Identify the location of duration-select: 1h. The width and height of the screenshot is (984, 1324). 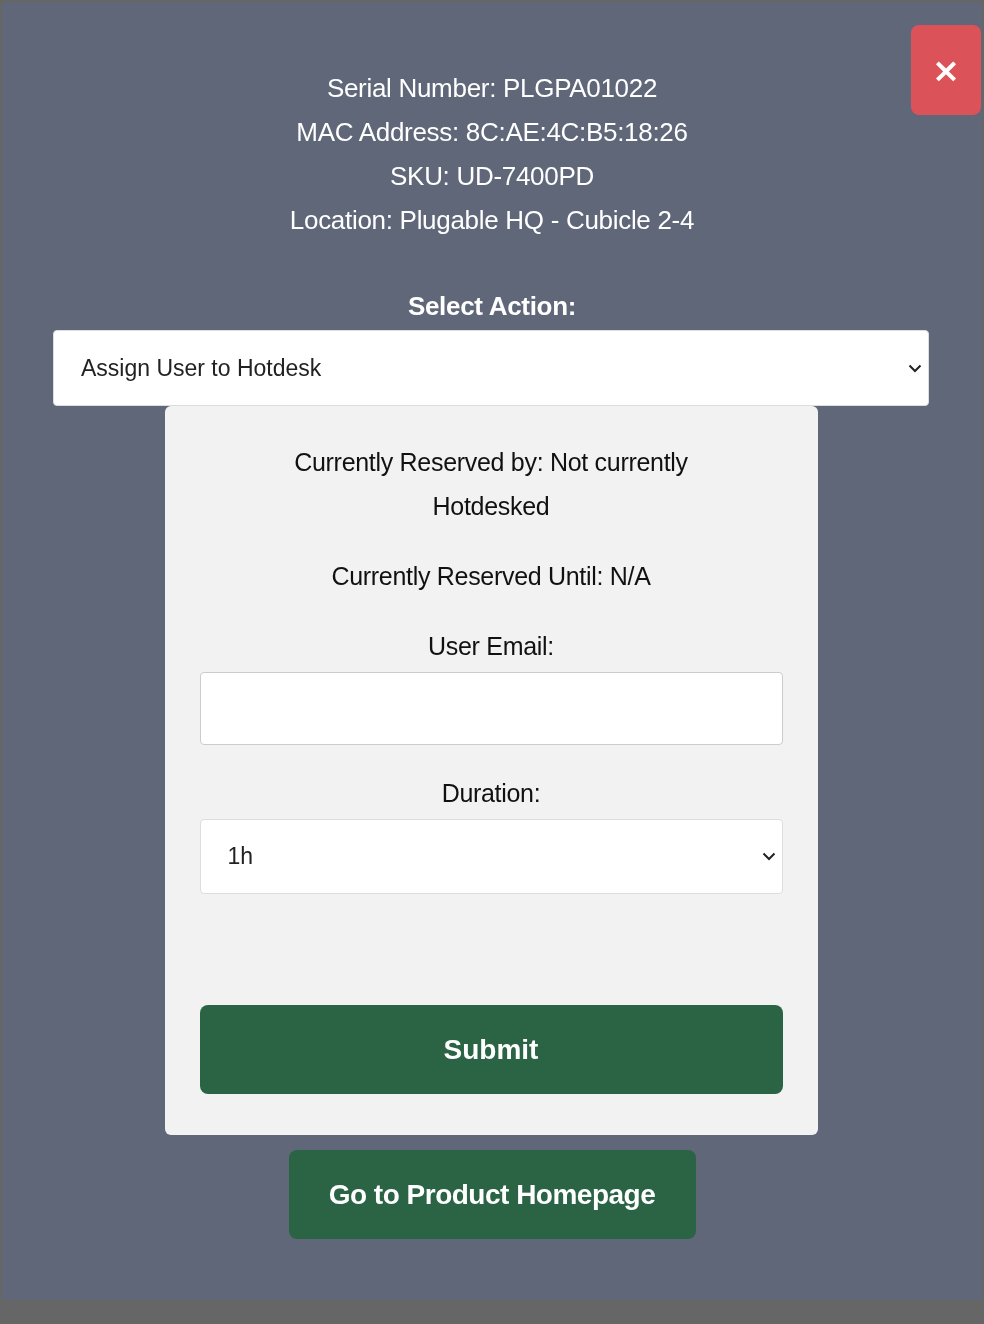
(491, 856).